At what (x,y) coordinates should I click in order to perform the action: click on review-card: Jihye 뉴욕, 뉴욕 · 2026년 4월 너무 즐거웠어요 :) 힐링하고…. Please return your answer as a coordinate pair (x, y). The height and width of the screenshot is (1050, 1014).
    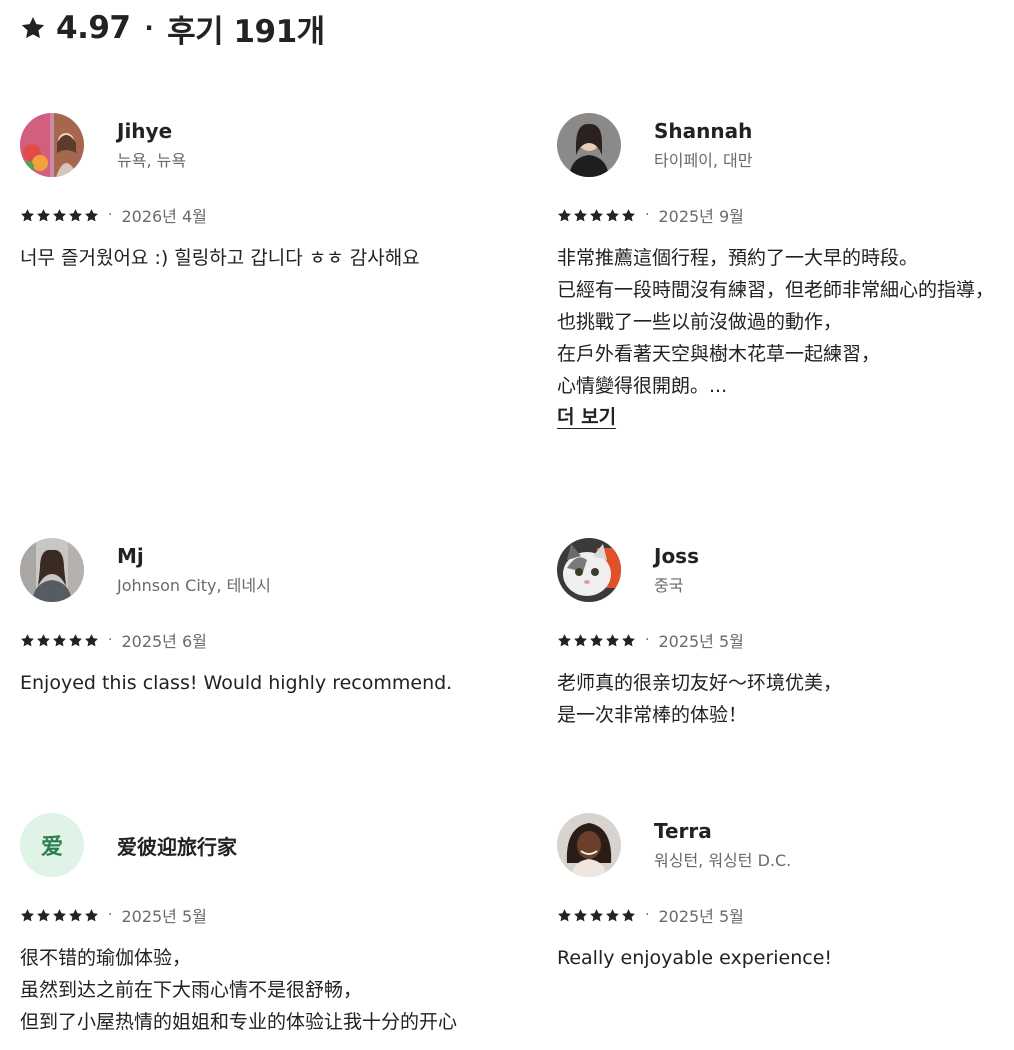
    Looking at the image, I should click on (250, 193).